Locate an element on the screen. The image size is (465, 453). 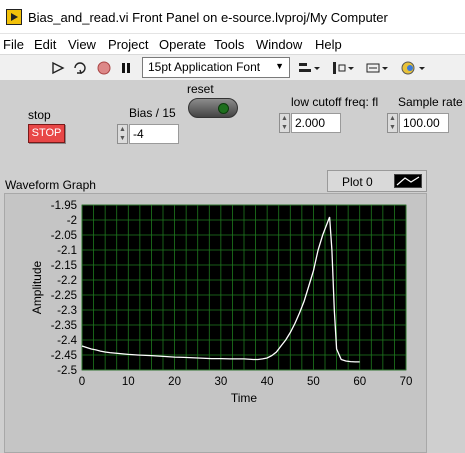
stop-button: STOP is located at coordinates (46, 133).